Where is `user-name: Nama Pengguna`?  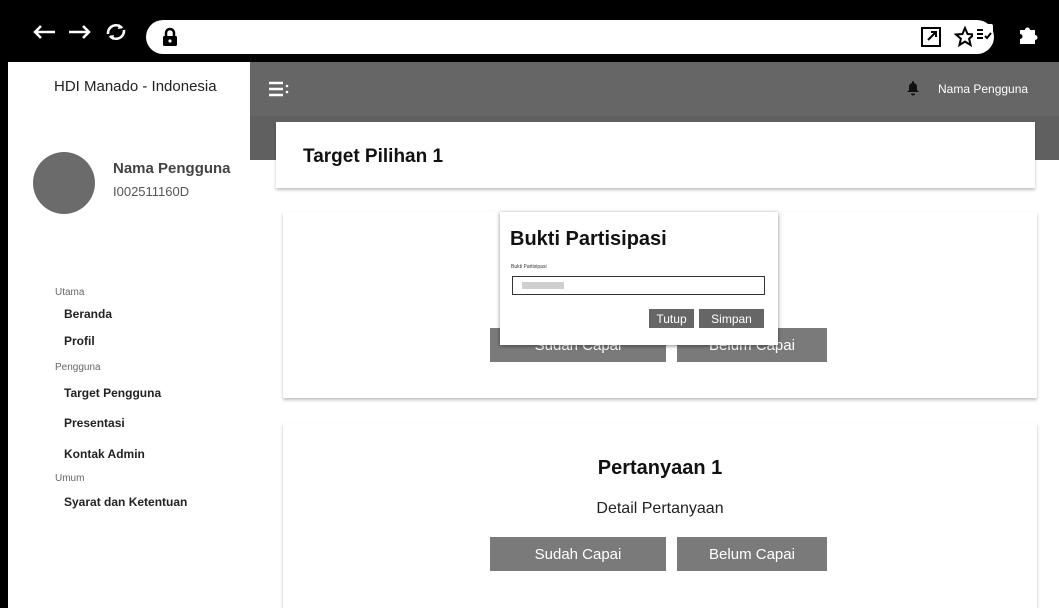
user-name: Nama Pengguna is located at coordinates (172, 168).